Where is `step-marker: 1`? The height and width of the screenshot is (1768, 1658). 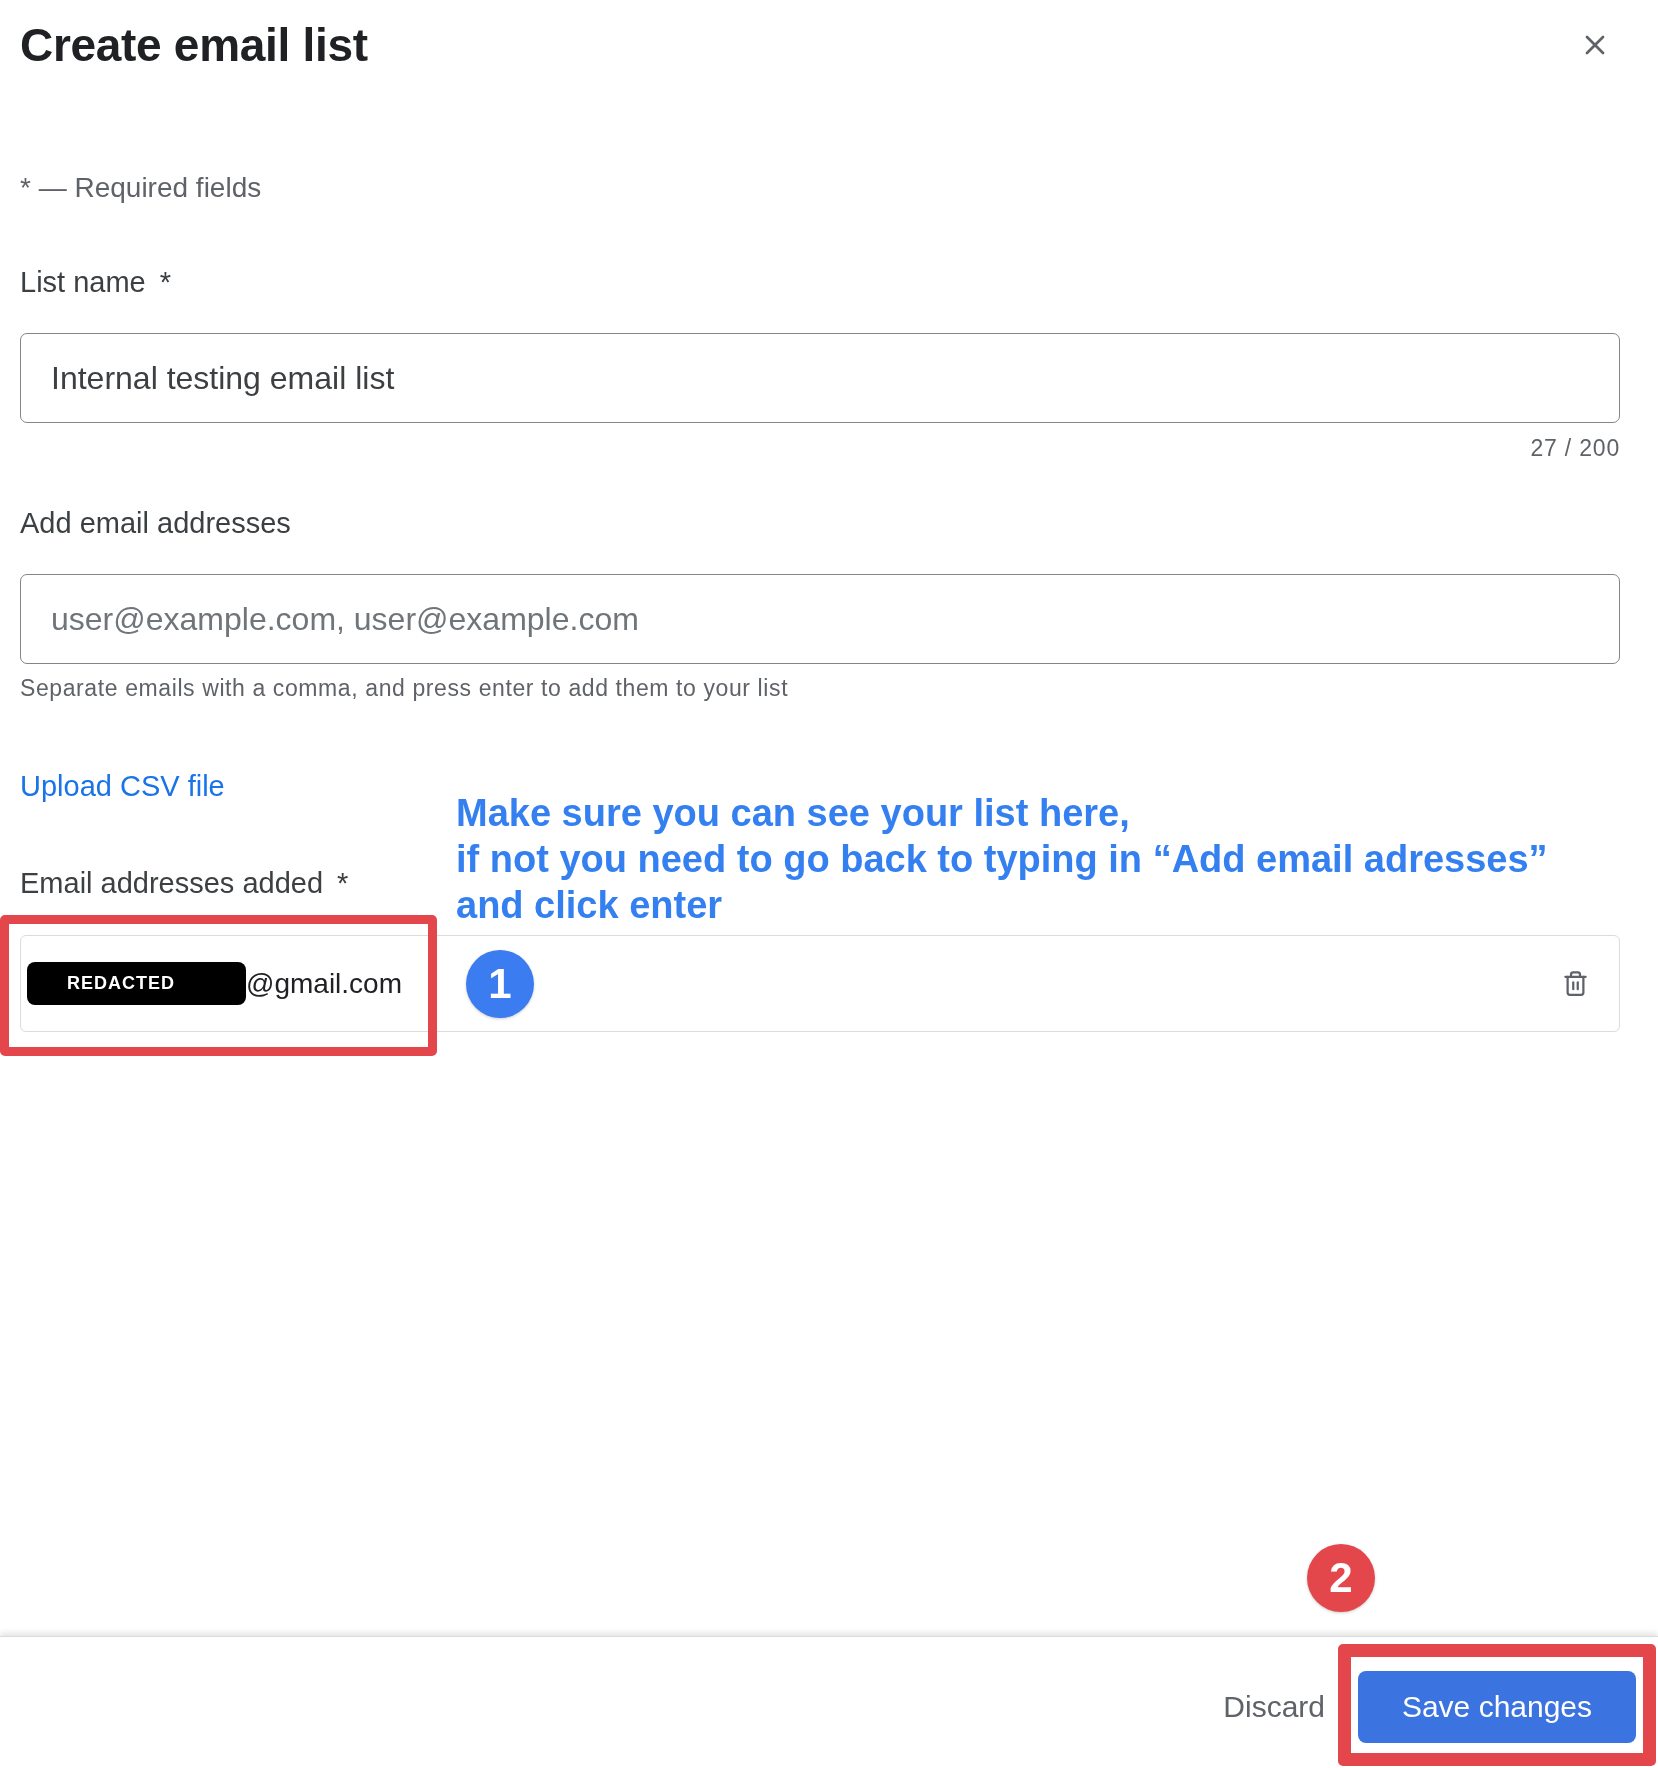
step-marker: 1 is located at coordinates (500, 983).